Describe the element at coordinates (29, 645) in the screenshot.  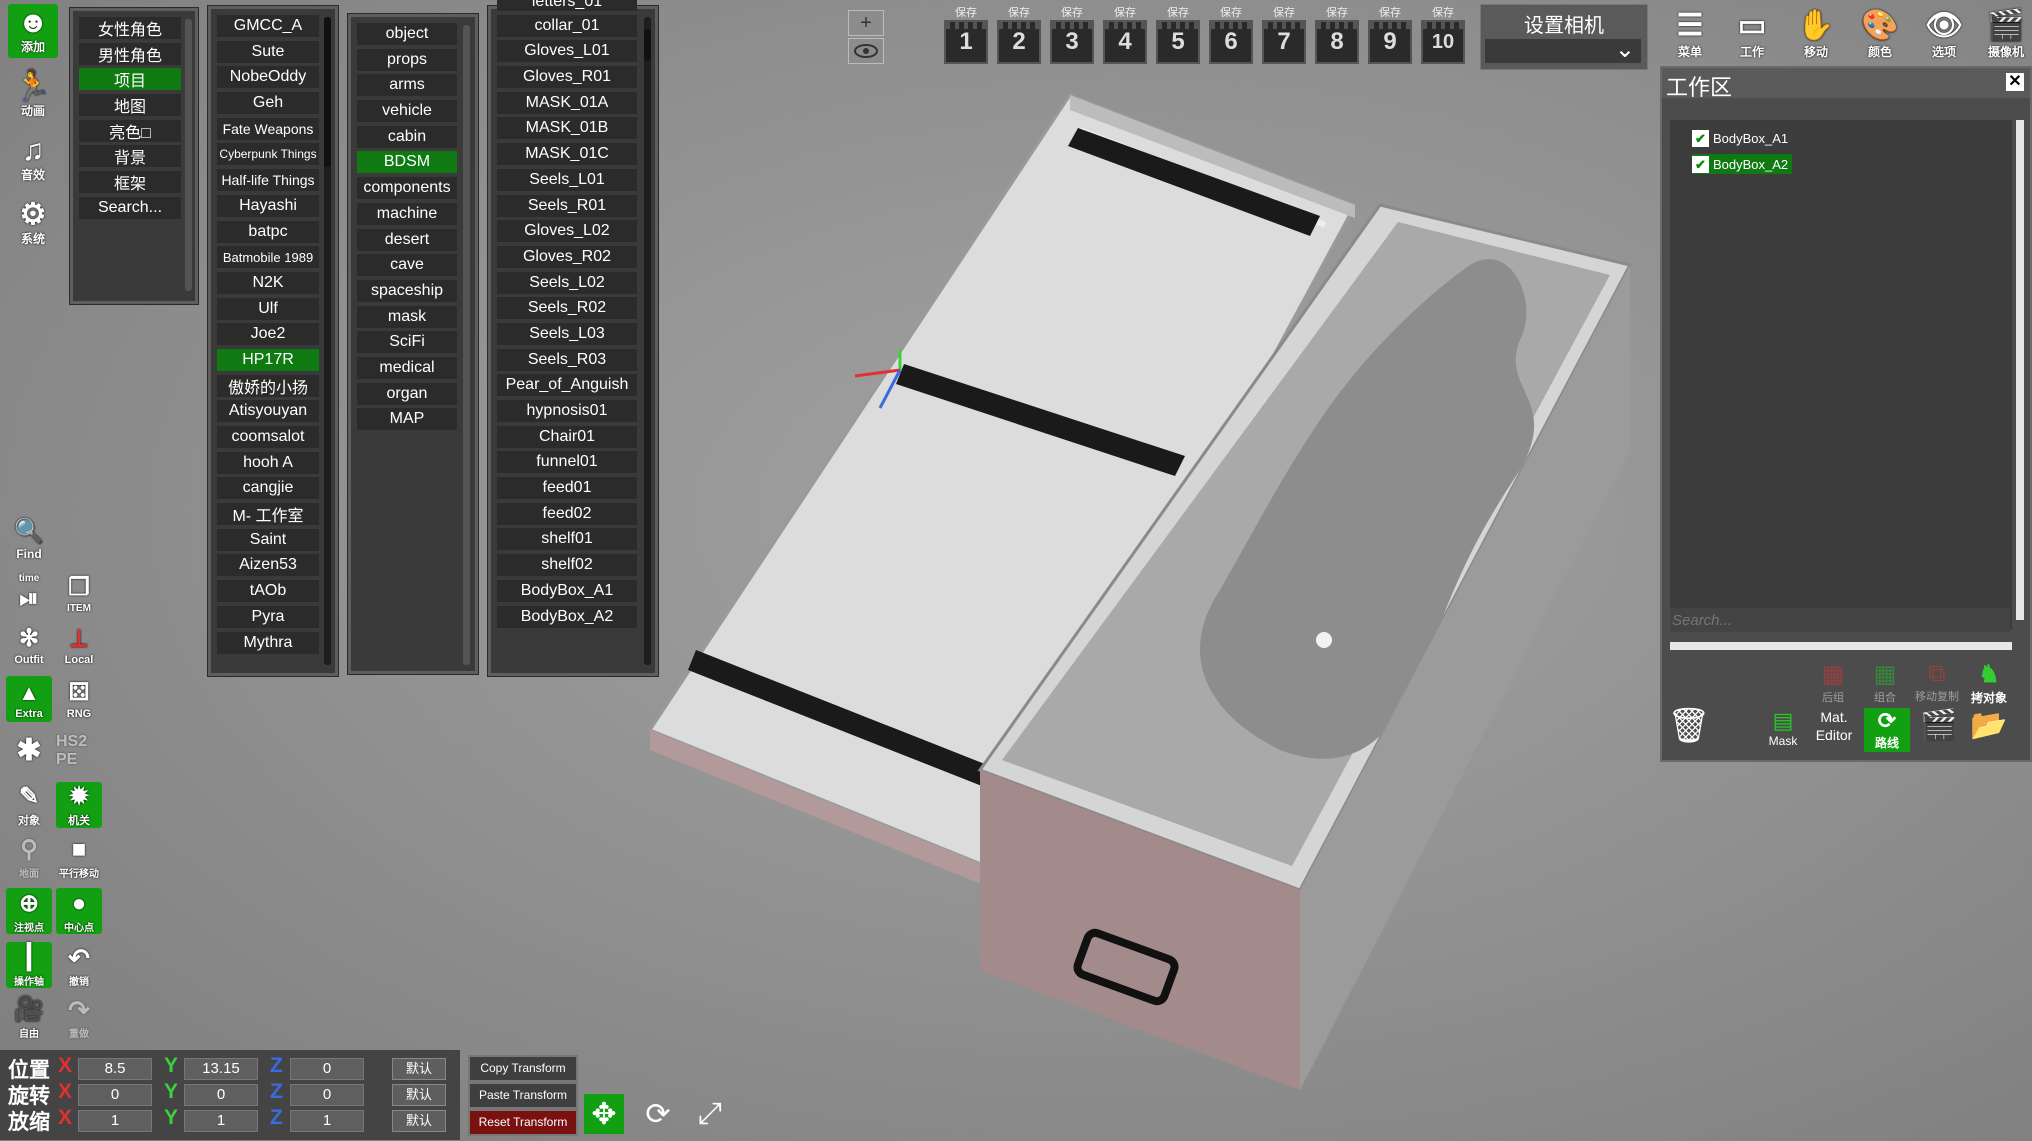
I see `outfit-button: ✻ Outfit` at that location.